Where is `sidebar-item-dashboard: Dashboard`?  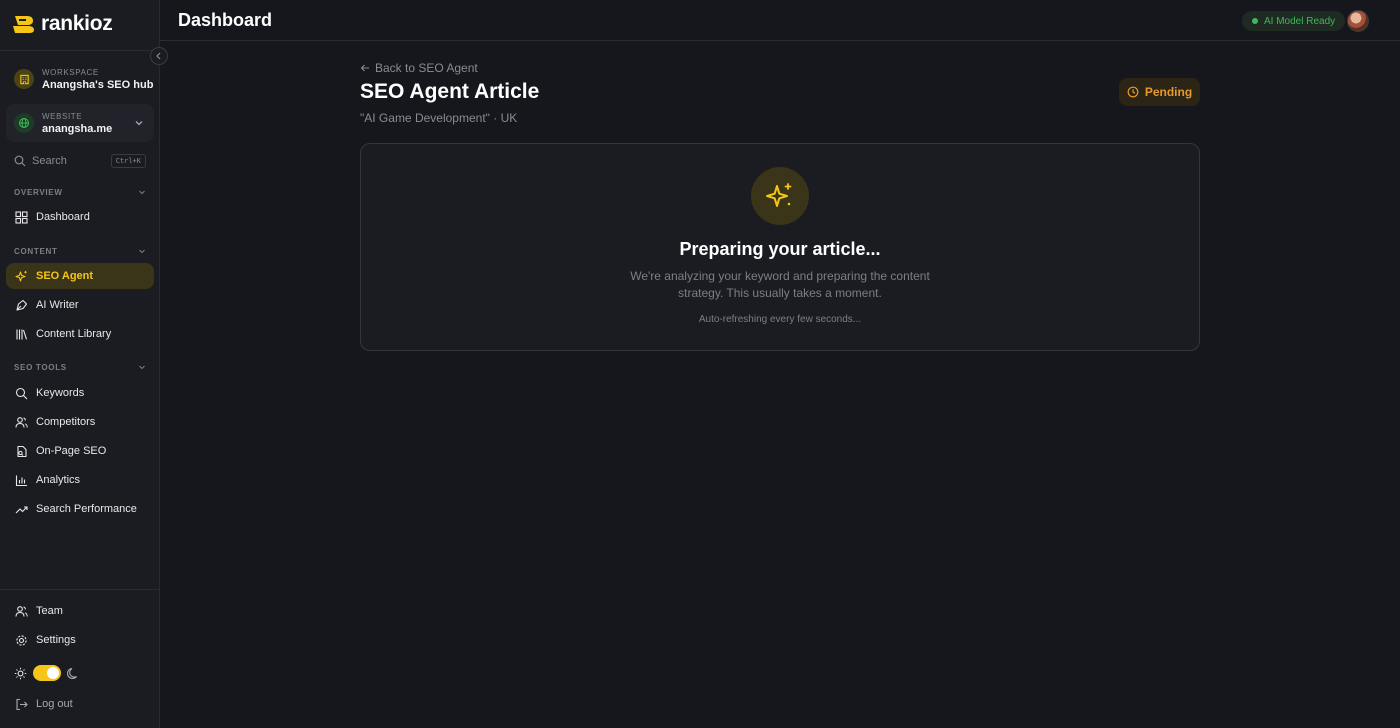 sidebar-item-dashboard: Dashboard is located at coordinates (80, 217).